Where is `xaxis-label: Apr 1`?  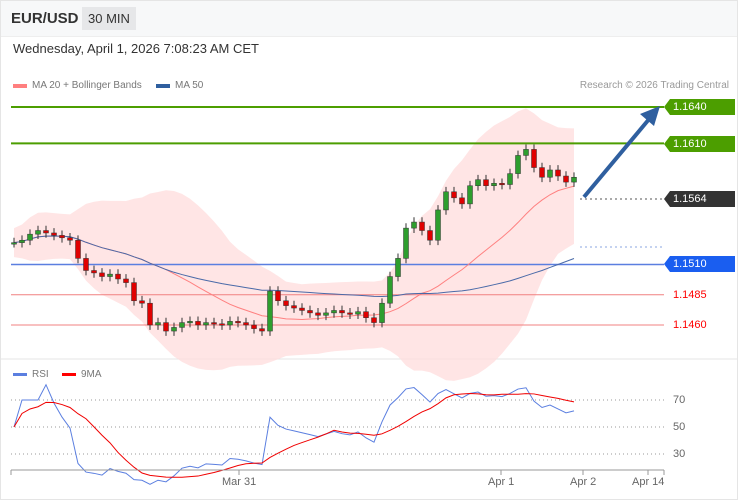
xaxis-label: Apr 1 is located at coordinates (501, 482).